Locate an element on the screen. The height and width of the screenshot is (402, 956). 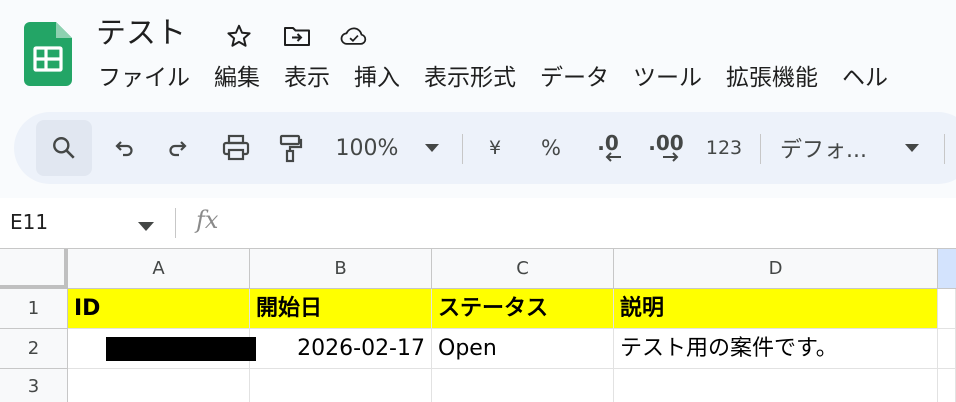
fx-icon: fx is located at coordinates (207, 220).